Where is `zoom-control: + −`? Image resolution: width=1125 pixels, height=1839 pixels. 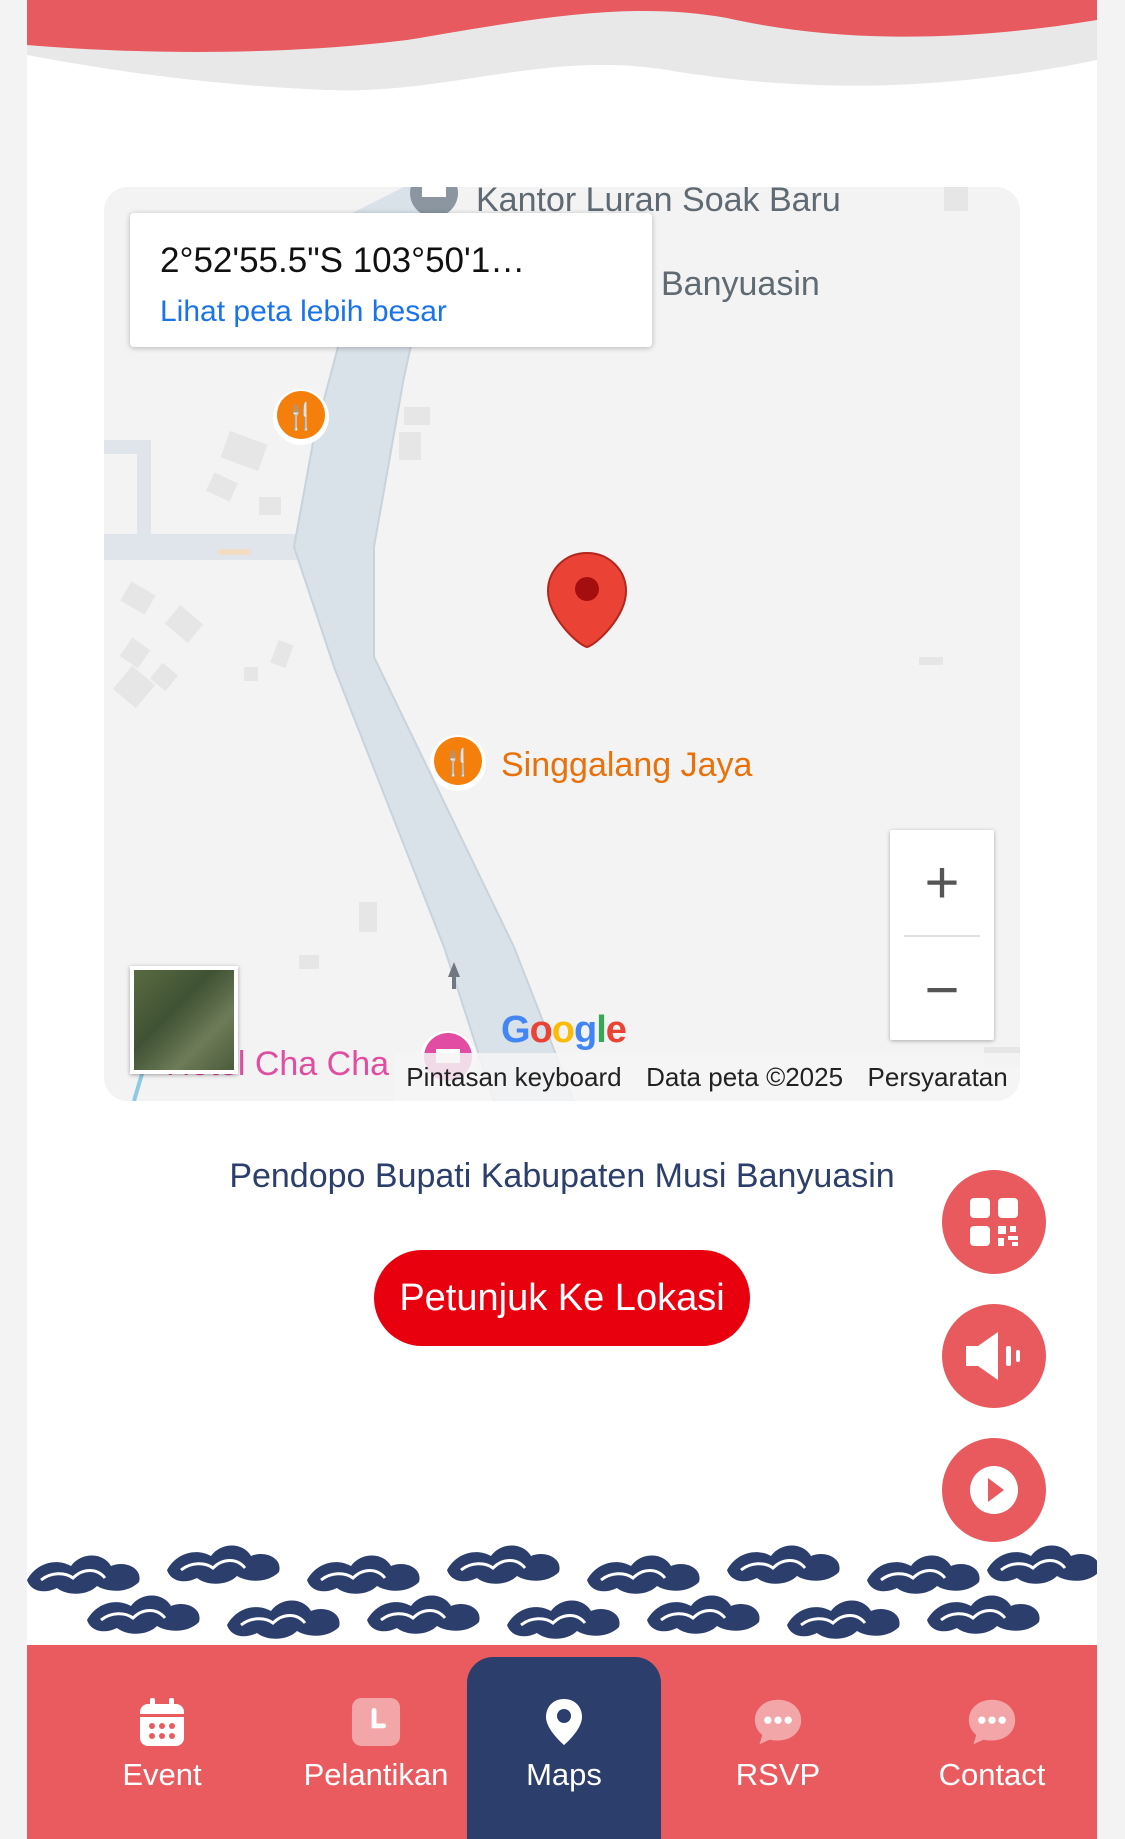
zoom-control: + − is located at coordinates (942, 935).